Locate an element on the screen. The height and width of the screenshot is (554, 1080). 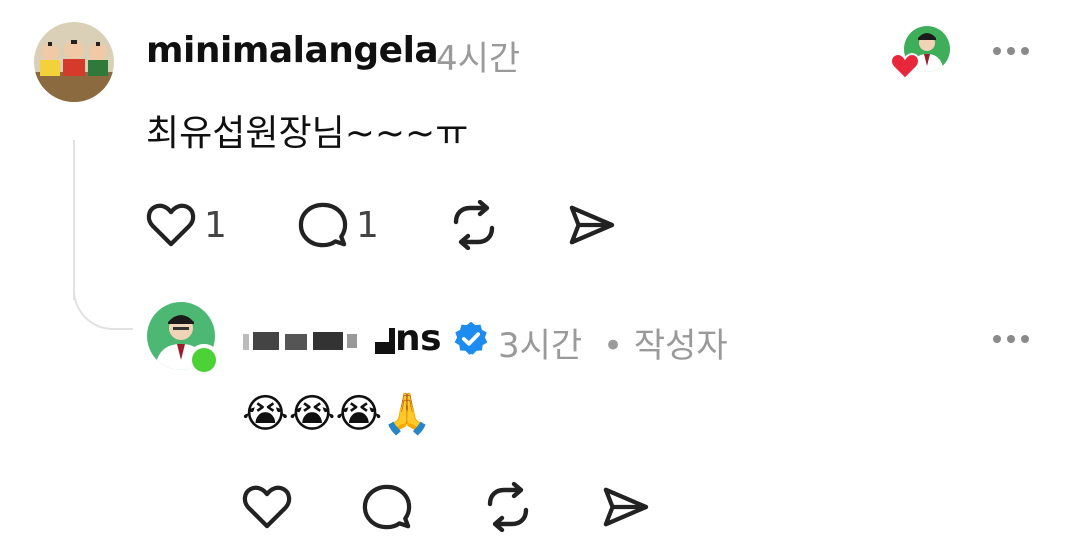
repost-button is located at coordinates (474, 225).